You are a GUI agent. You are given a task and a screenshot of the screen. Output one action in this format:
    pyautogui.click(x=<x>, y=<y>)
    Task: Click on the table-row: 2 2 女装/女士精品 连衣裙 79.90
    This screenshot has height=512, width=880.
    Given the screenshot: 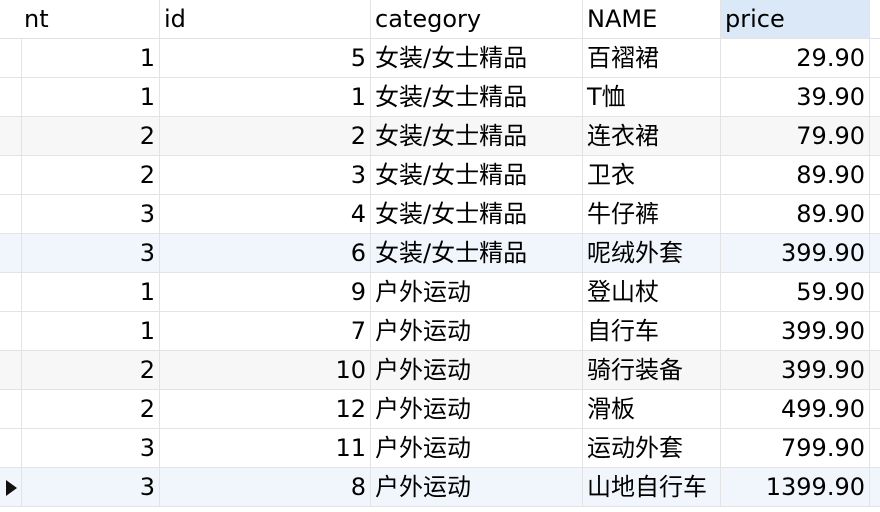 What is the action you would take?
    pyautogui.click(x=440, y=136)
    